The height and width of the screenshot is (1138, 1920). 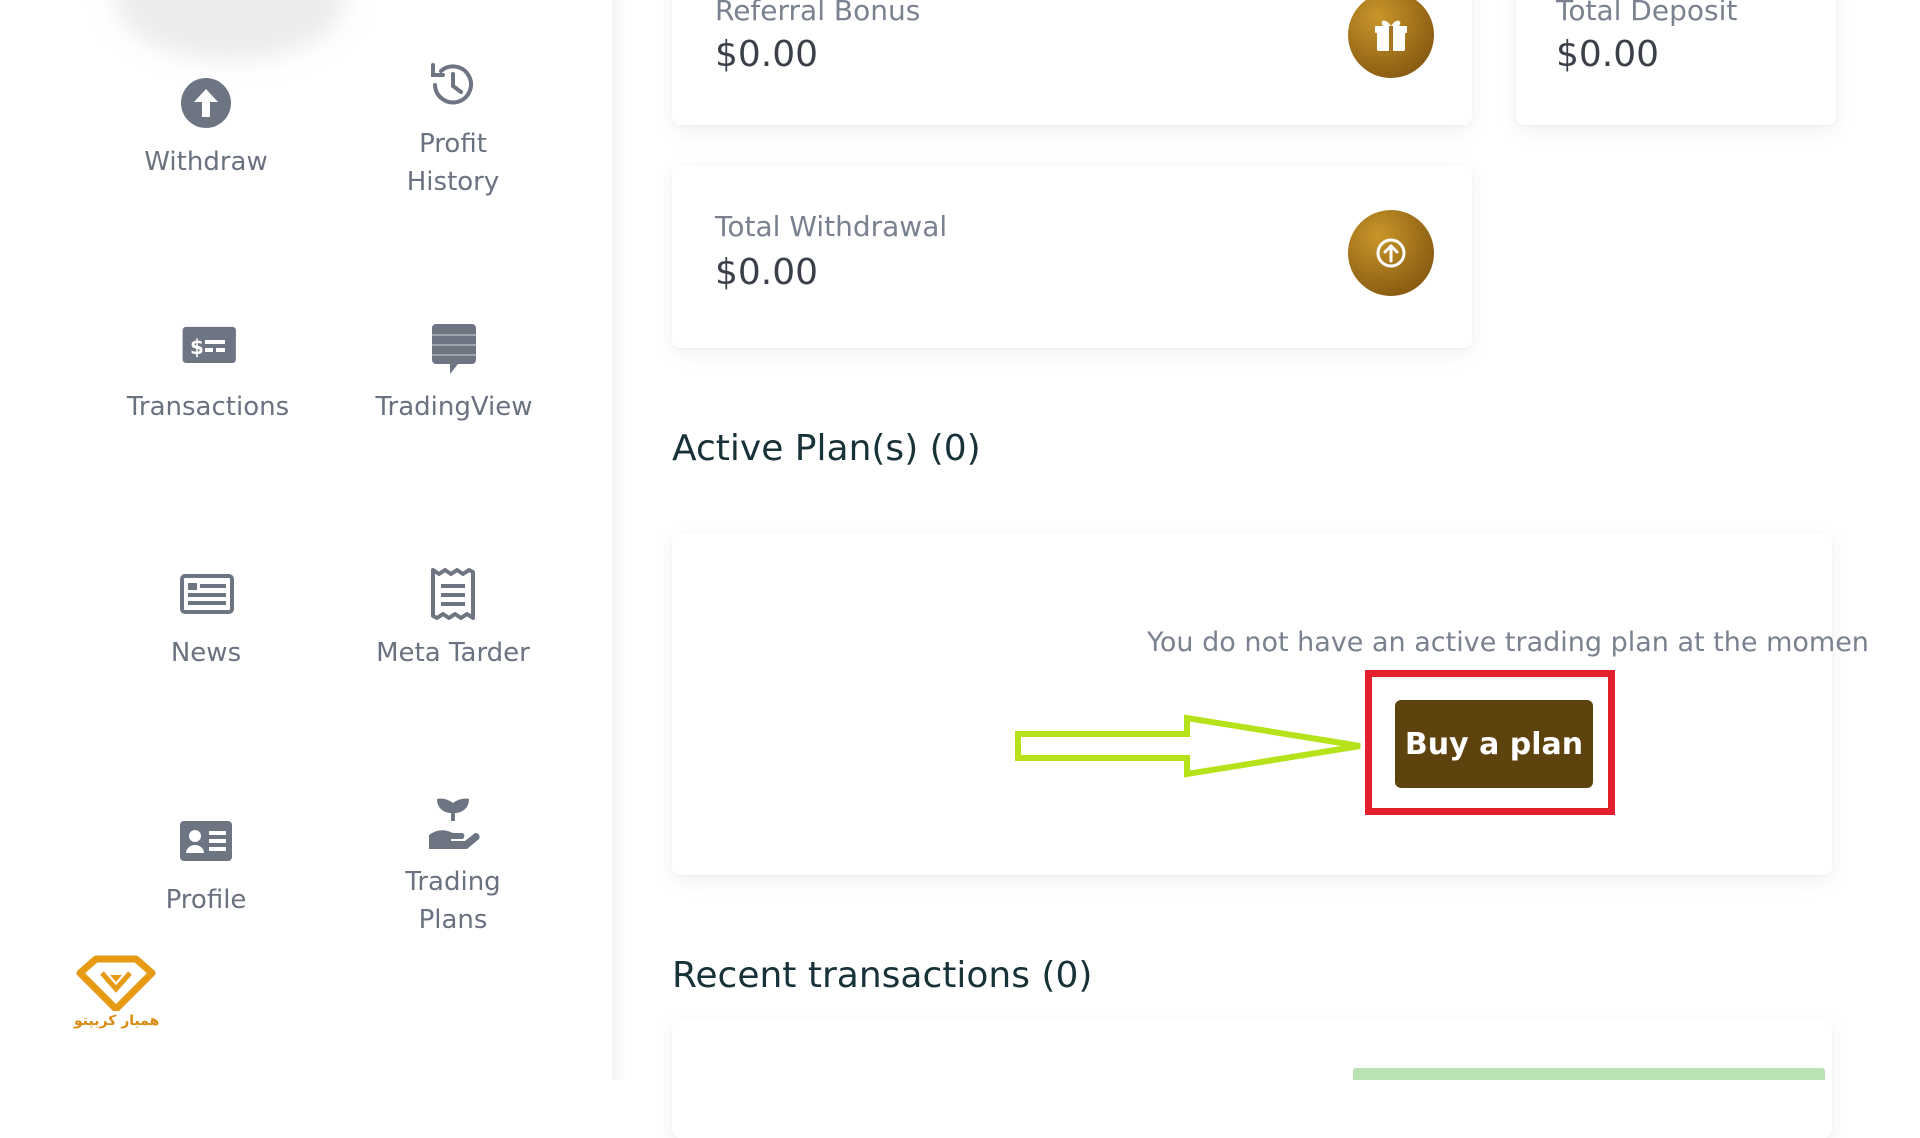 I want to click on total-deposit-label: Total Deposit, so click(x=1647, y=13).